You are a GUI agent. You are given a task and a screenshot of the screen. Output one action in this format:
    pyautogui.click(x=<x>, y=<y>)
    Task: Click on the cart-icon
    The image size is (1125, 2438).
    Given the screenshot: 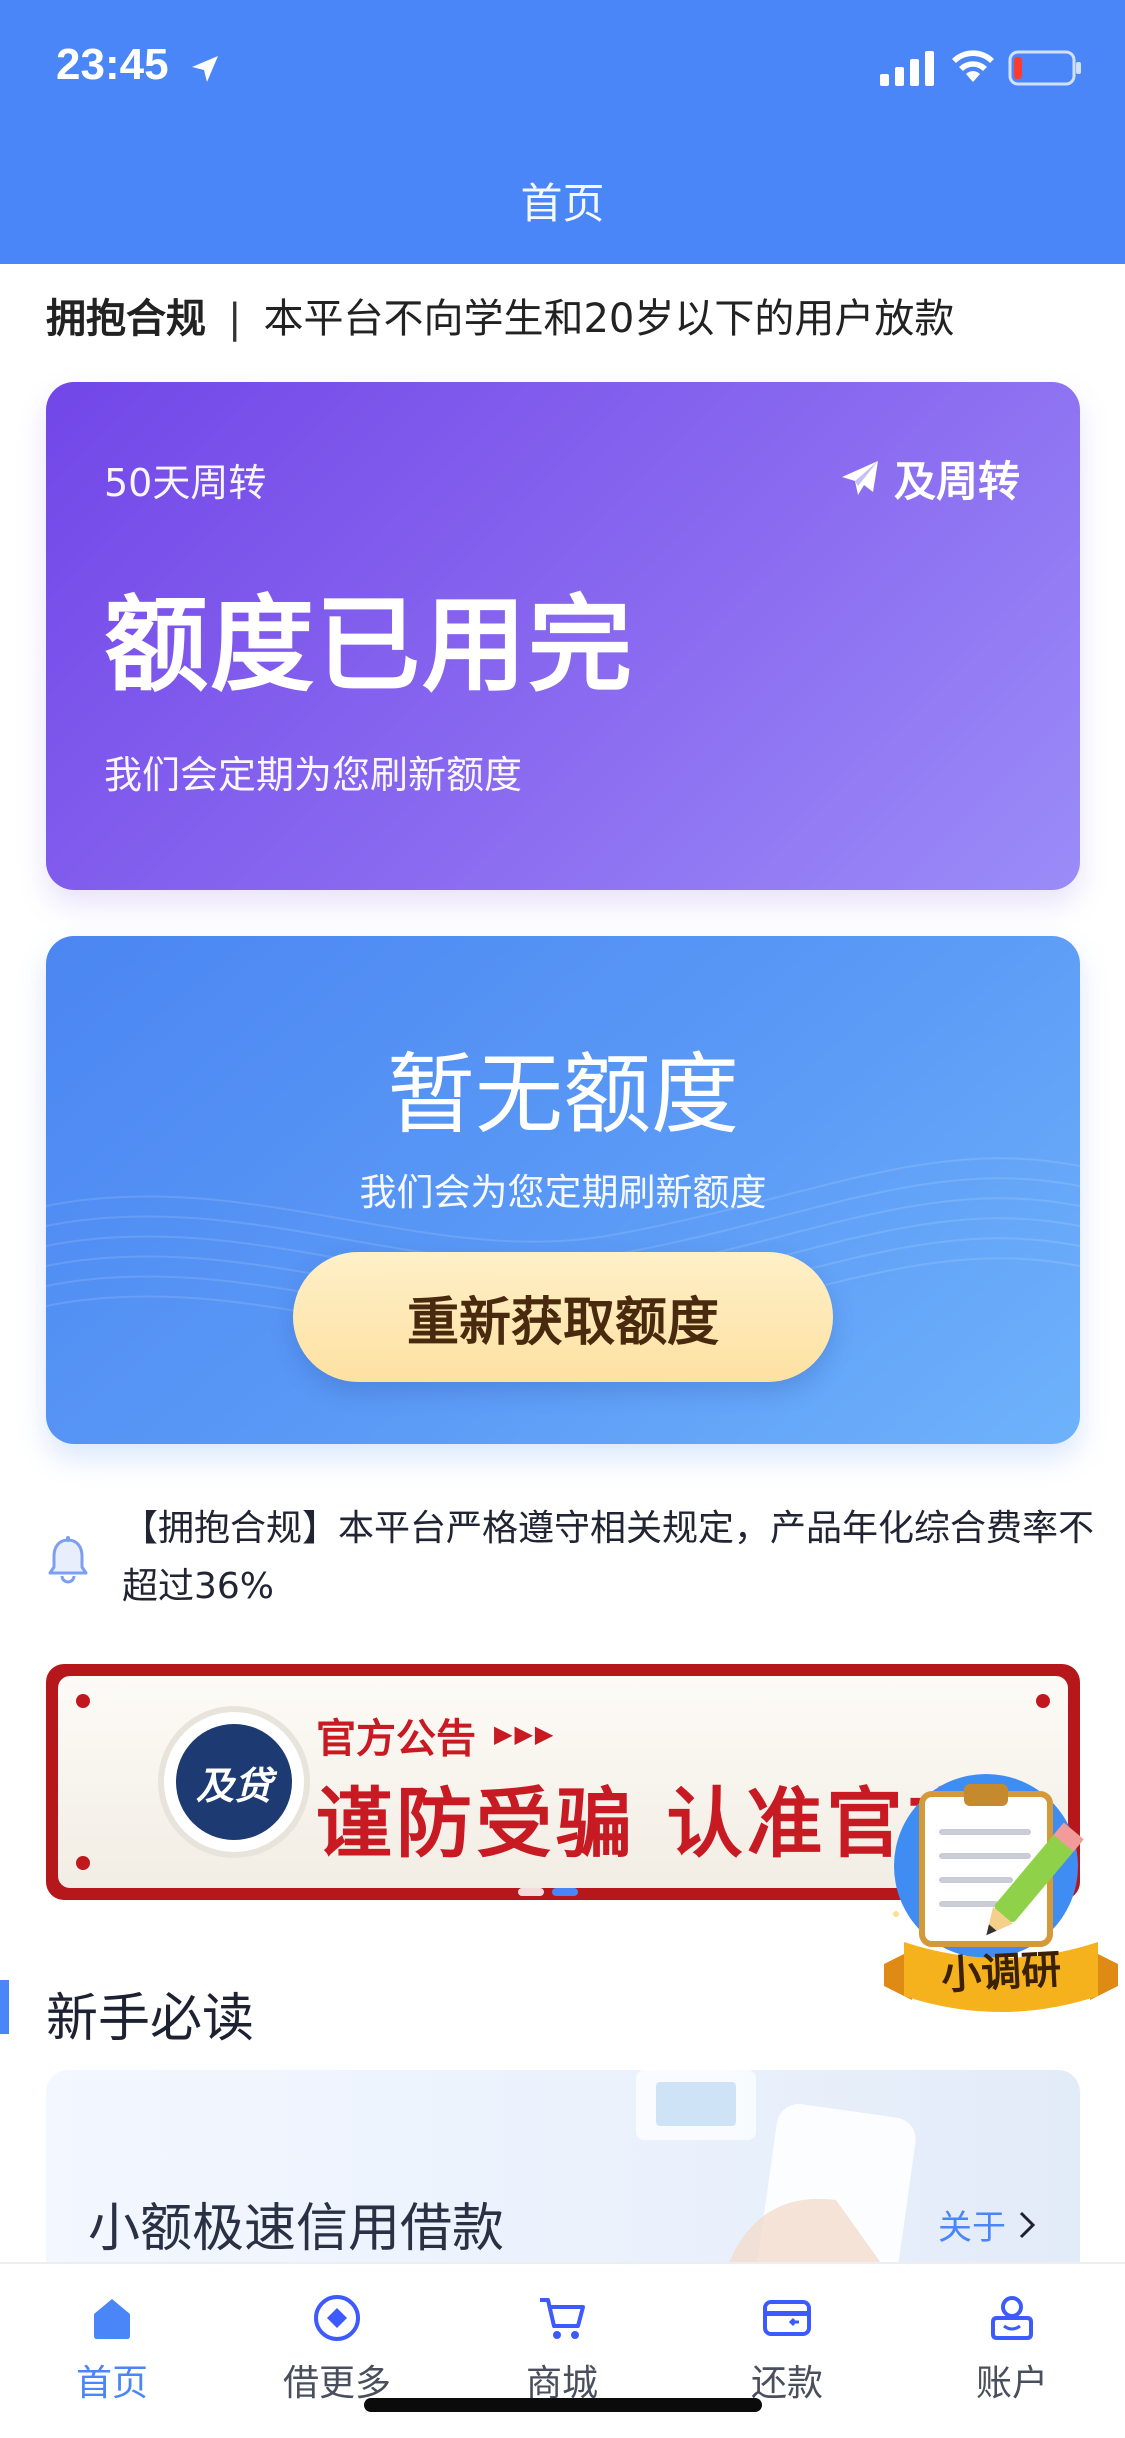 What is the action you would take?
    pyautogui.click(x=562, y=2318)
    